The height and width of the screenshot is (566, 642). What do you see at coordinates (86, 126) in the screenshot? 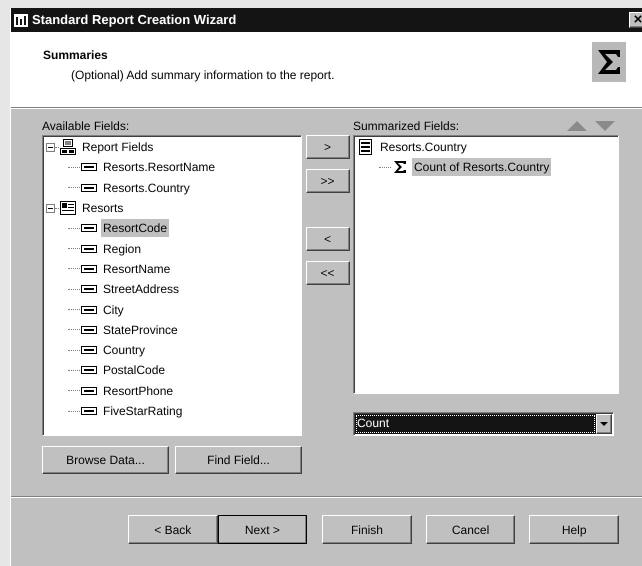
I see `available-fields-label: Available Fields:` at bounding box center [86, 126].